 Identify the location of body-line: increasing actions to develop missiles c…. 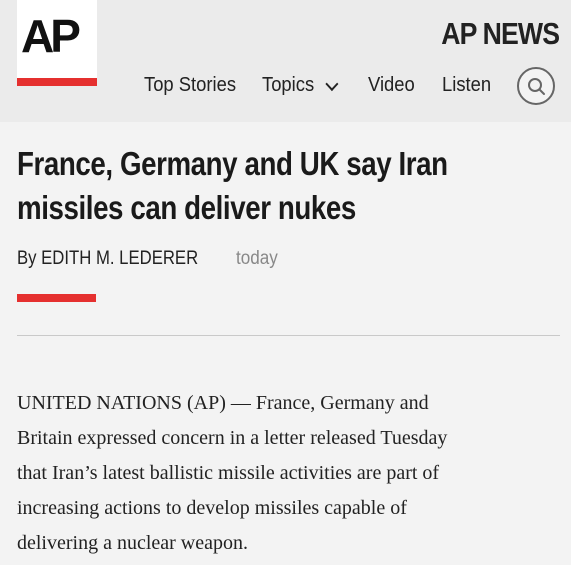
(212, 508).